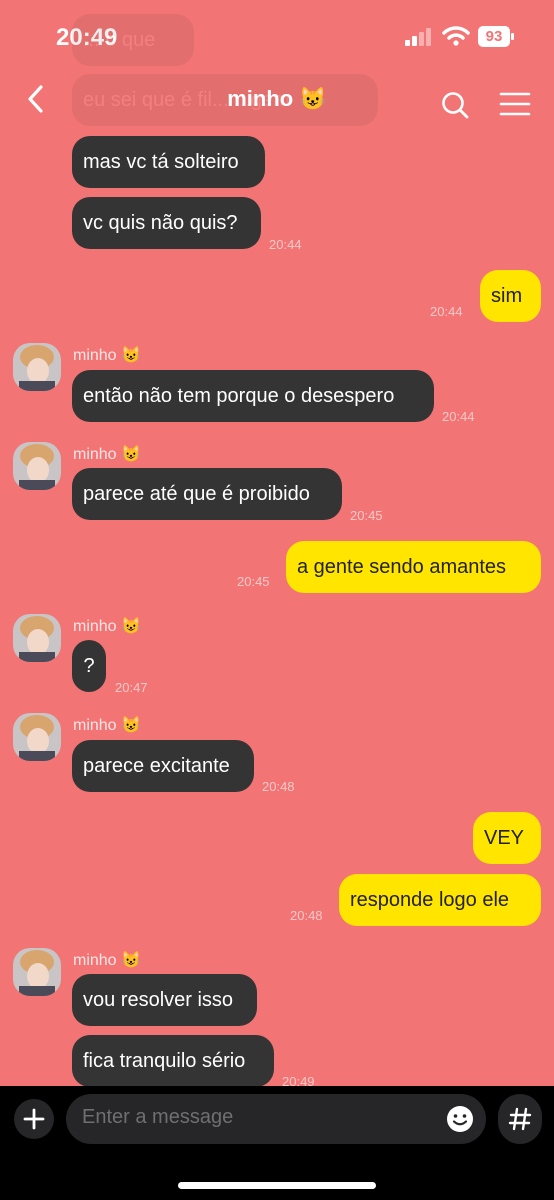 The width and height of the screenshot is (554, 1200). I want to click on message-bubble: sim, so click(510, 296).